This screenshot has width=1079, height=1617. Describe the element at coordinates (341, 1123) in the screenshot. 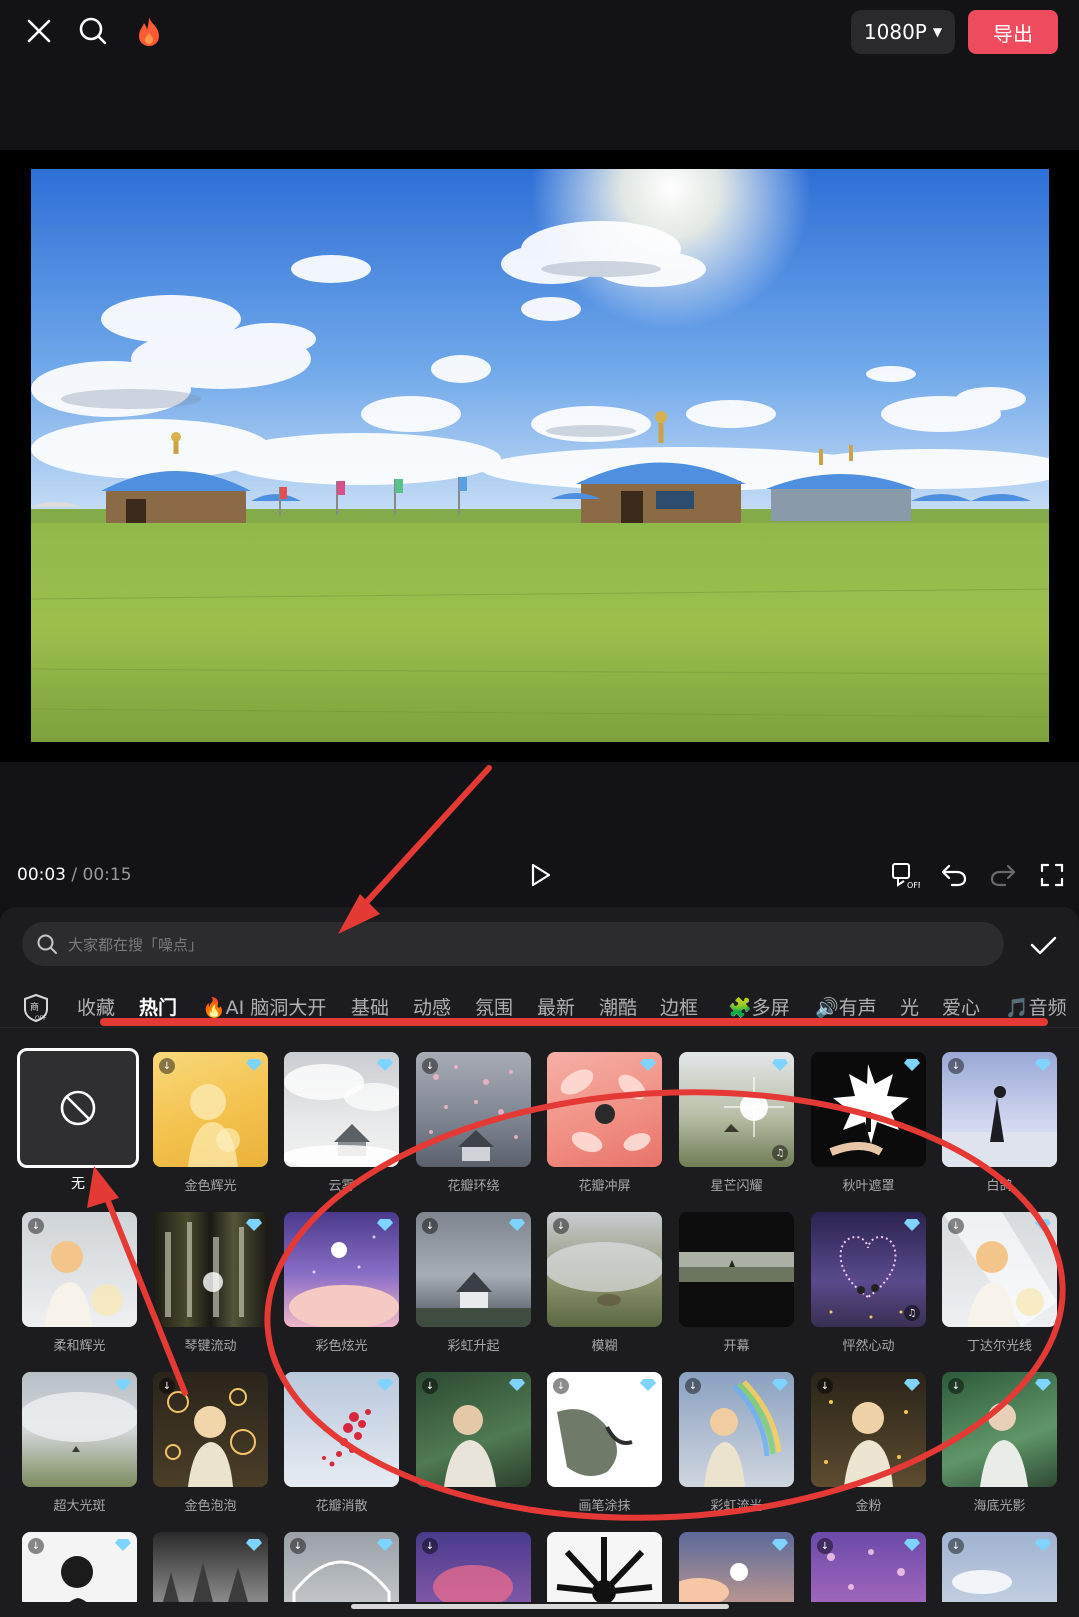

I see `effect-tile: 云雾` at that location.